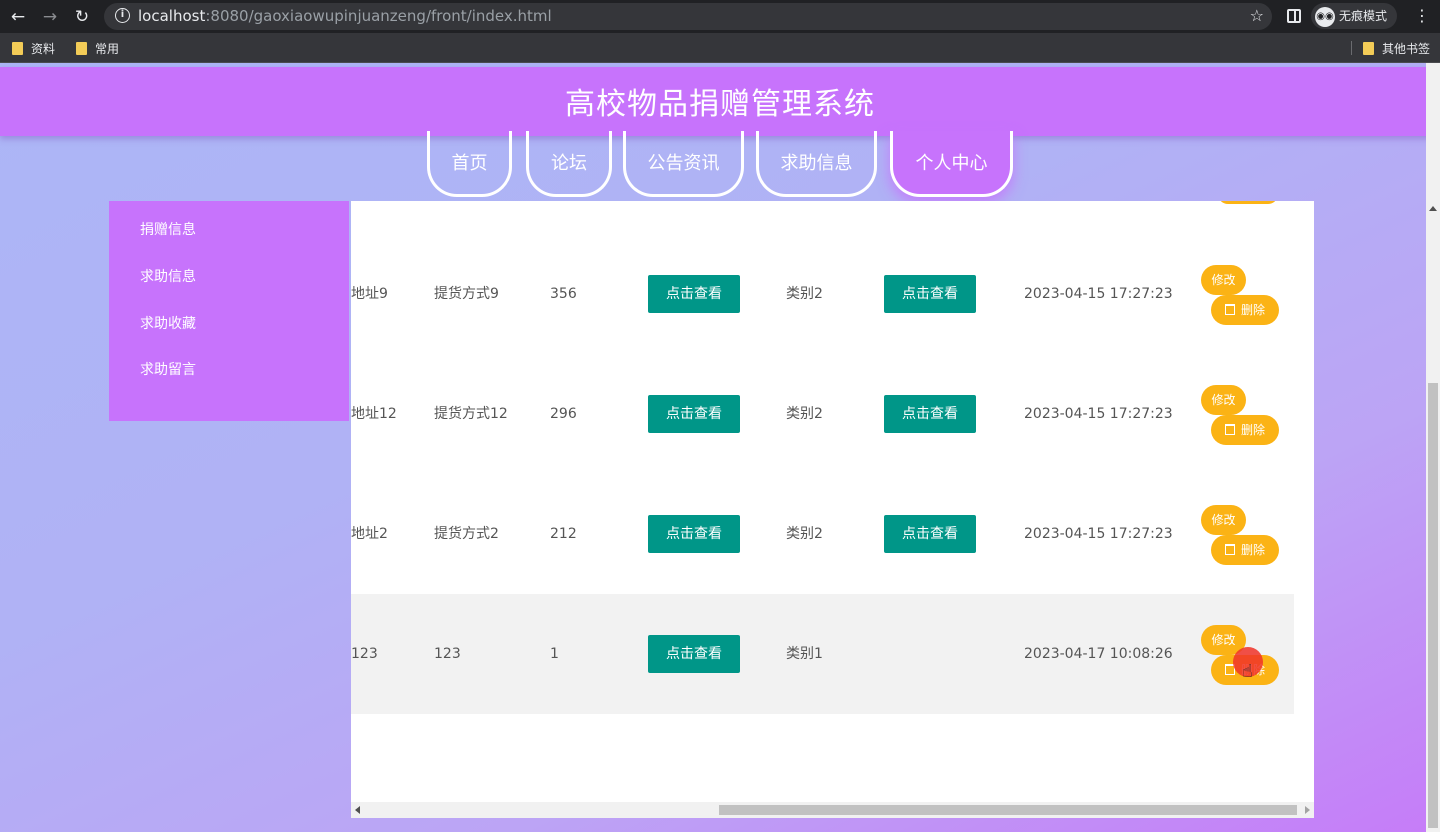  I want to click on nav-announcements: 公告资讯, so click(683, 164).